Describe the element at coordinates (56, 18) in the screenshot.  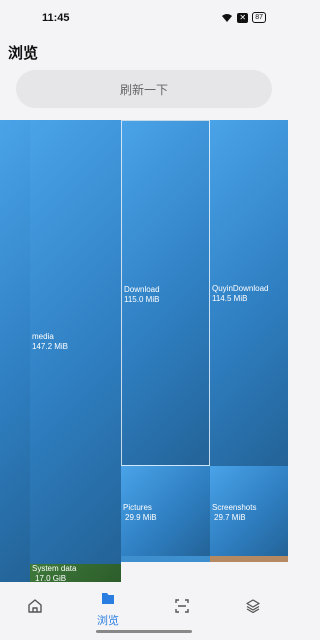
I see `status-time: 11:45` at that location.